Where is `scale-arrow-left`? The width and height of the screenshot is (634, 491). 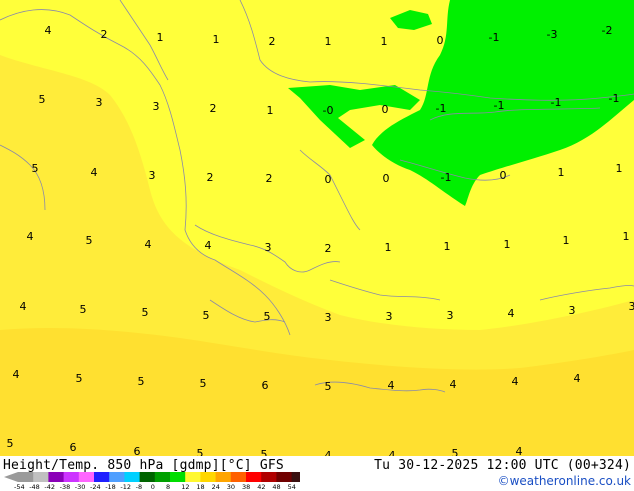
scale-arrow-left is located at coordinates (11, 477).